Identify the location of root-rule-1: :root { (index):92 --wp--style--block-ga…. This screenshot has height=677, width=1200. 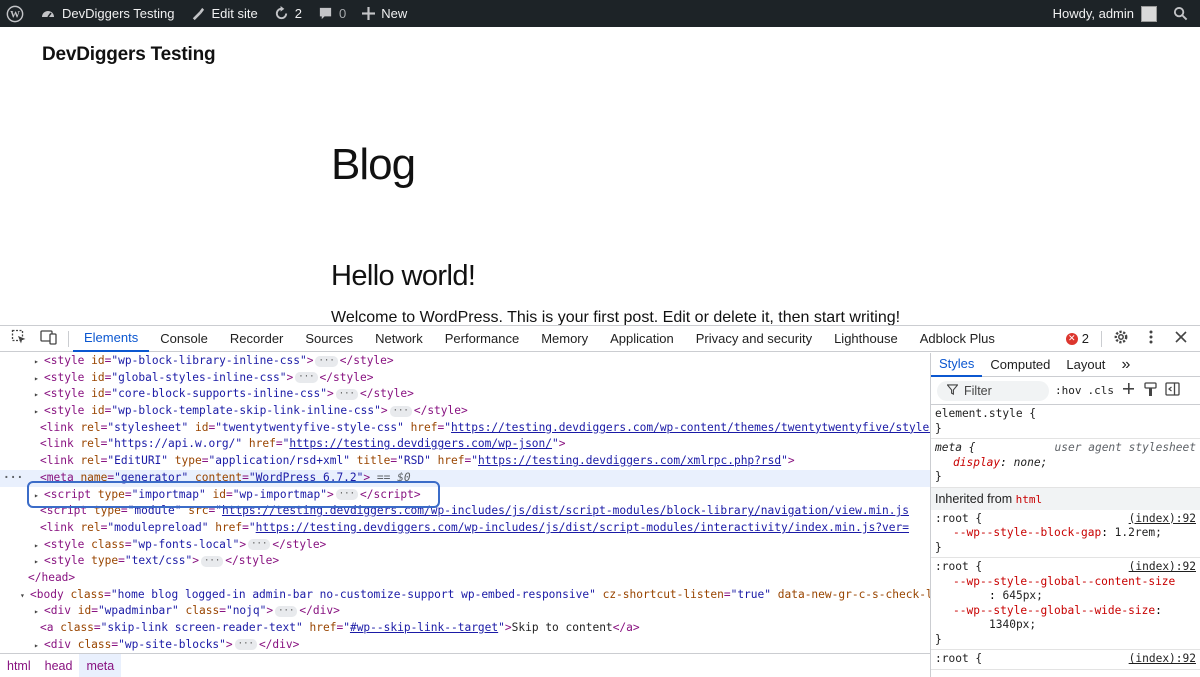
(1065, 534).